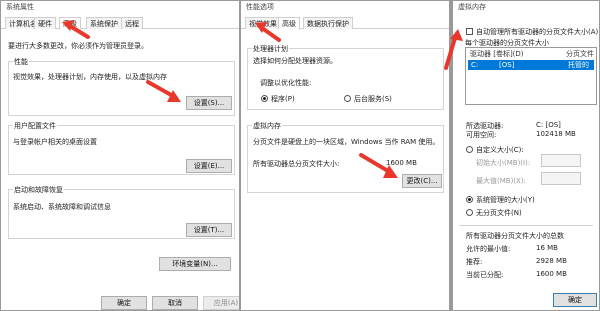 The width and height of the screenshot is (600, 311). Describe the element at coordinates (132, 23) in the screenshot. I see `tab-remote: 远程` at that location.